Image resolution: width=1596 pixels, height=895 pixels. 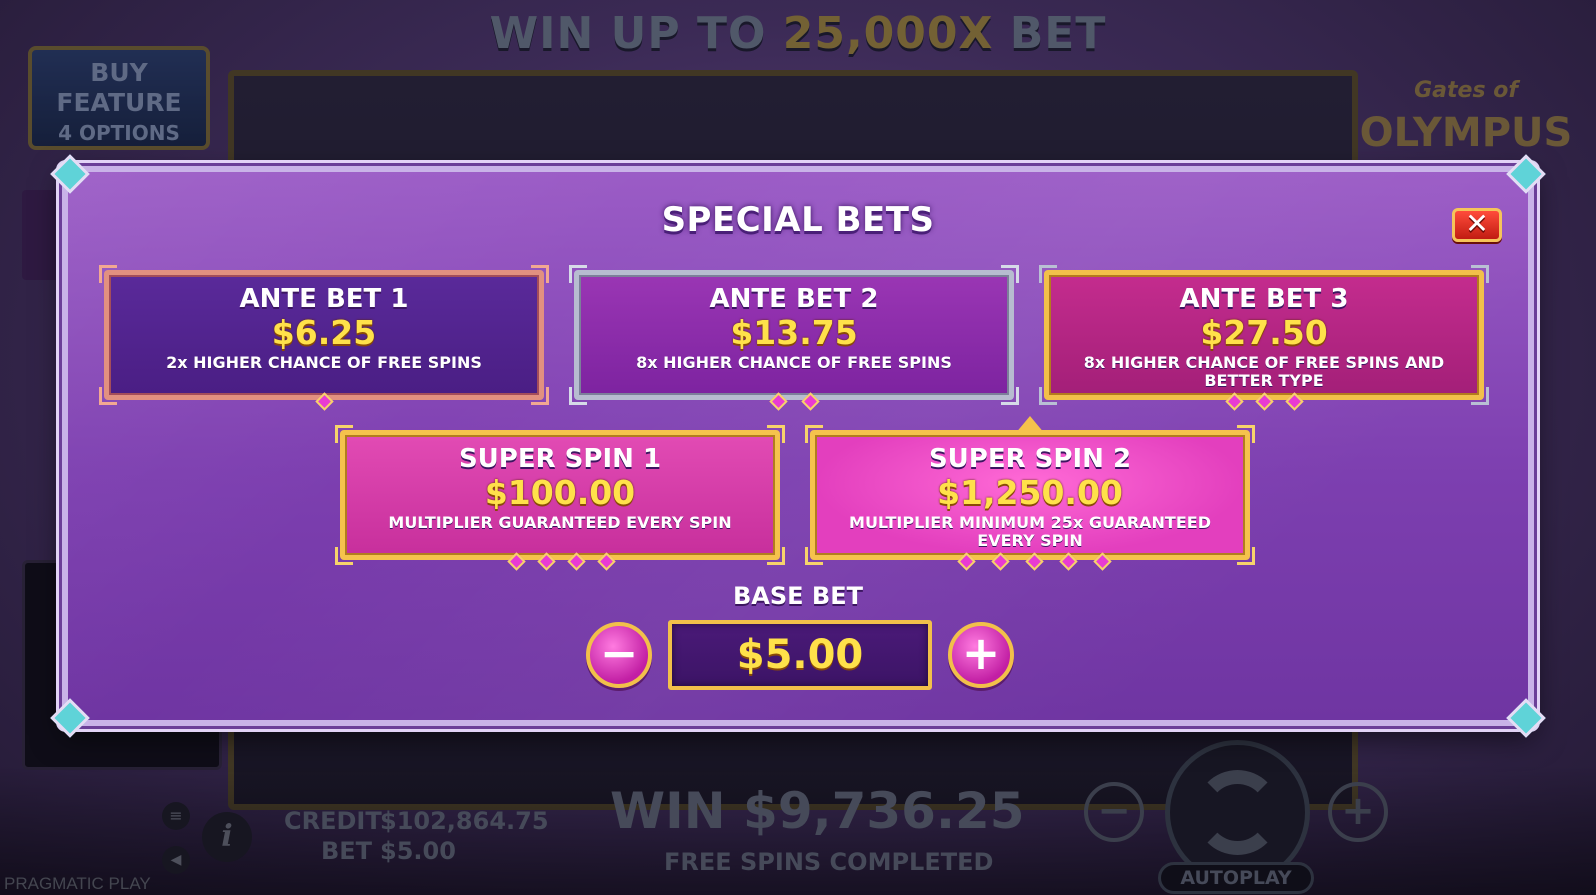 I want to click on win-banner-suffix: BET, so click(x=1058, y=33).